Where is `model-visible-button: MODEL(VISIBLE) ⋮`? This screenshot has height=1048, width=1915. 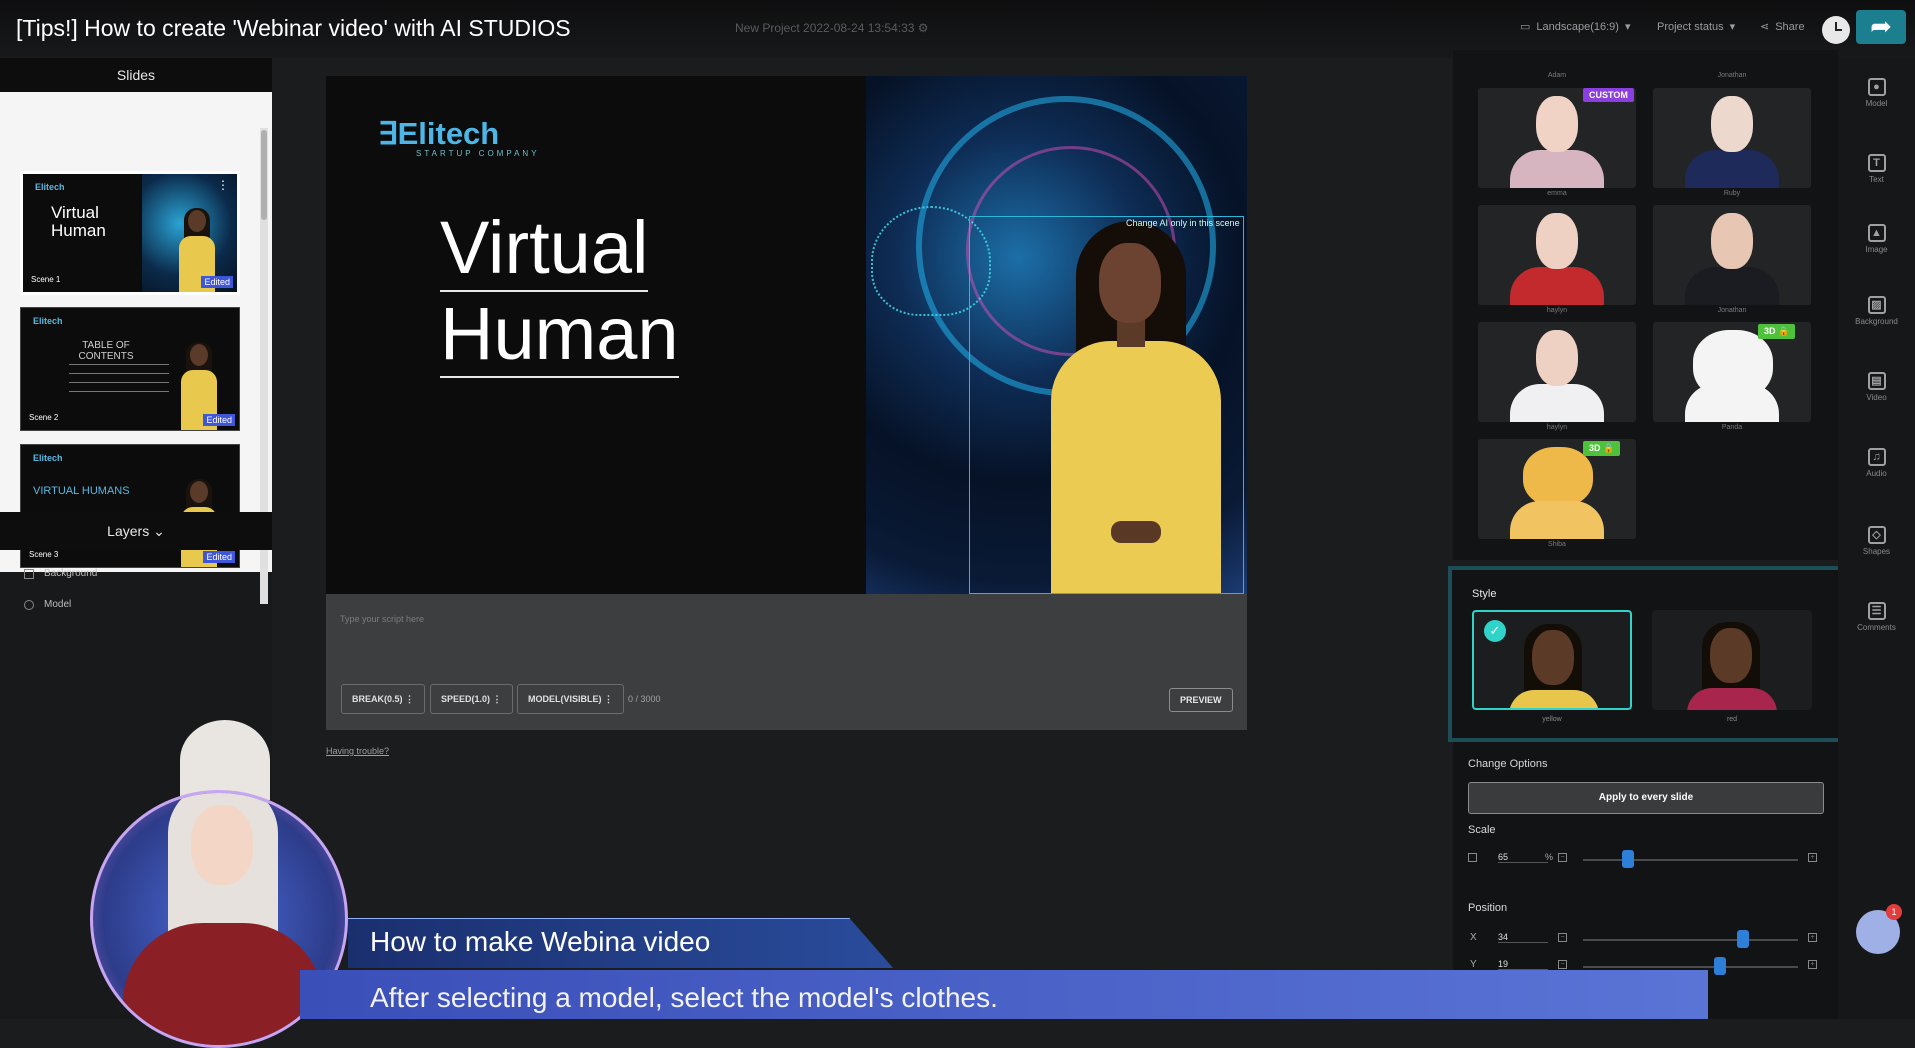
model-visible-button: MODEL(VISIBLE) ⋮ is located at coordinates (571, 699).